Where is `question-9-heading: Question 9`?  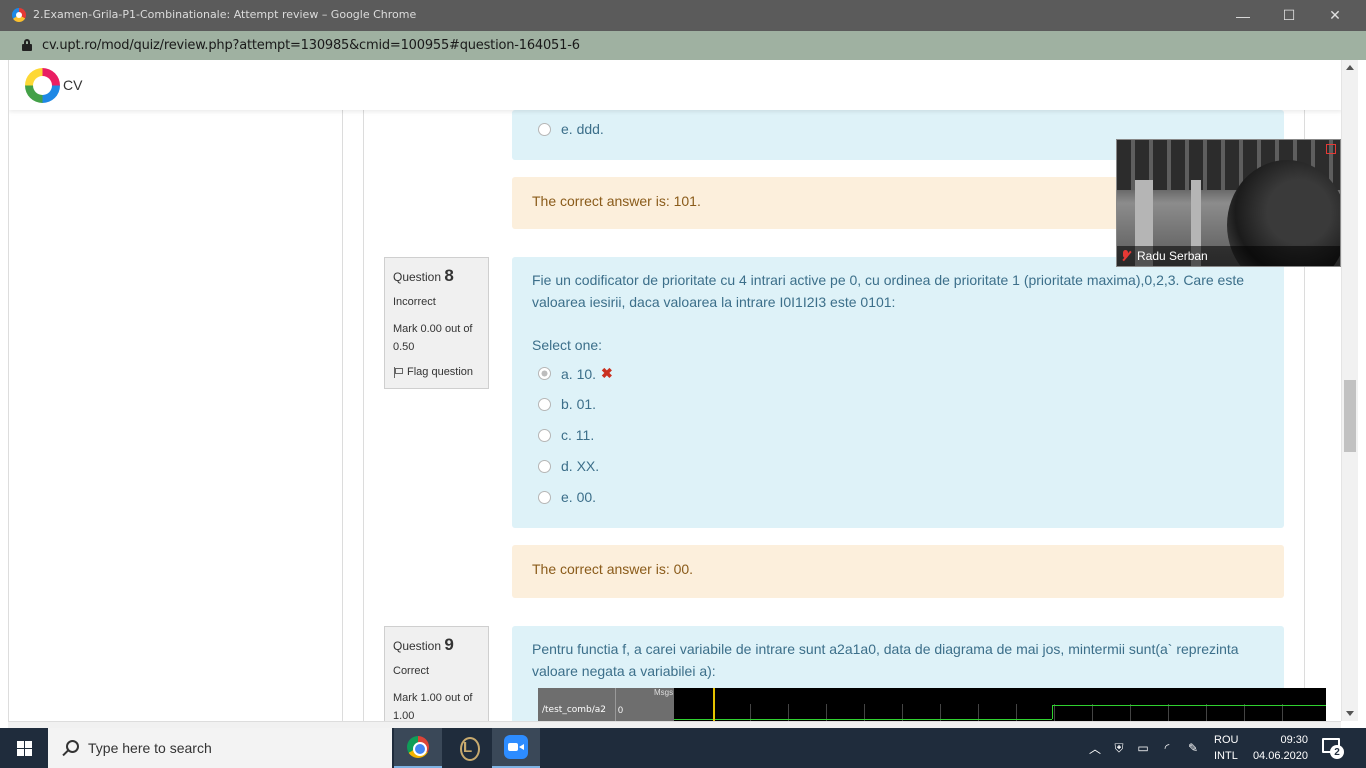 question-9-heading: Question 9 is located at coordinates (423, 644).